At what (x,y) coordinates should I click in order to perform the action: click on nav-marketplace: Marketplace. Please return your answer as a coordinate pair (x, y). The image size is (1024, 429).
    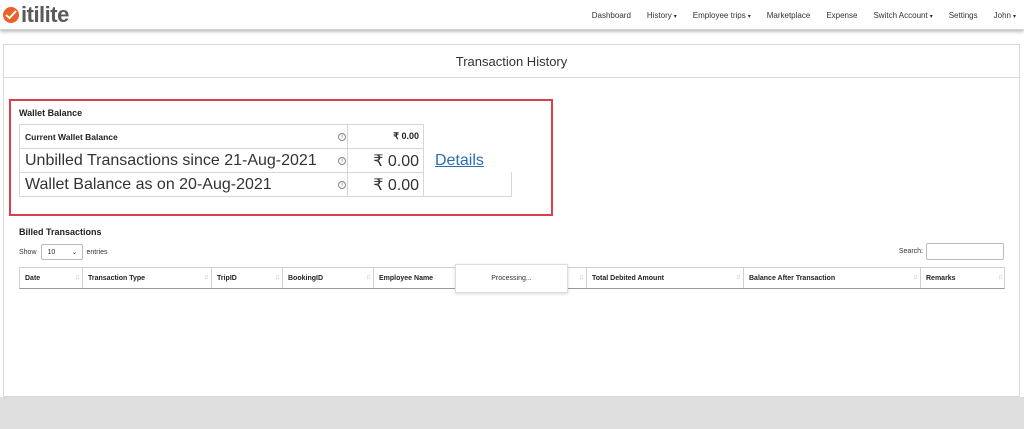
    Looking at the image, I should click on (789, 15).